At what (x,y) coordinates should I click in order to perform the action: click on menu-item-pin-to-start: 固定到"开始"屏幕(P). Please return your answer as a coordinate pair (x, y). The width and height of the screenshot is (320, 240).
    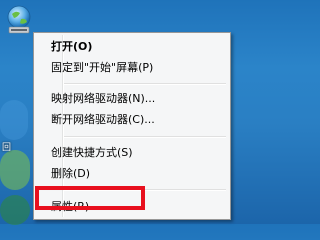
    Looking at the image, I should click on (132, 68).